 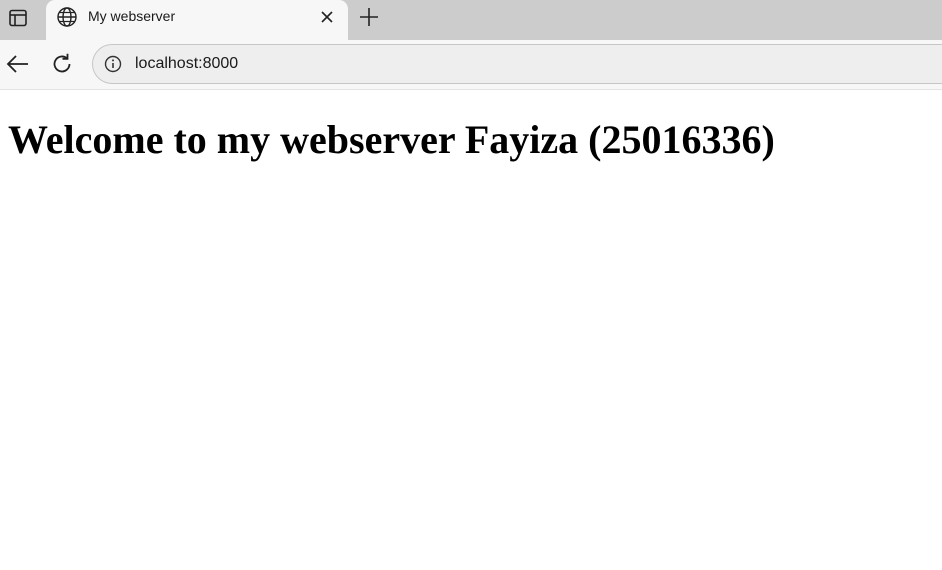 I want to click on close-icon, so click(x=327, y=17).